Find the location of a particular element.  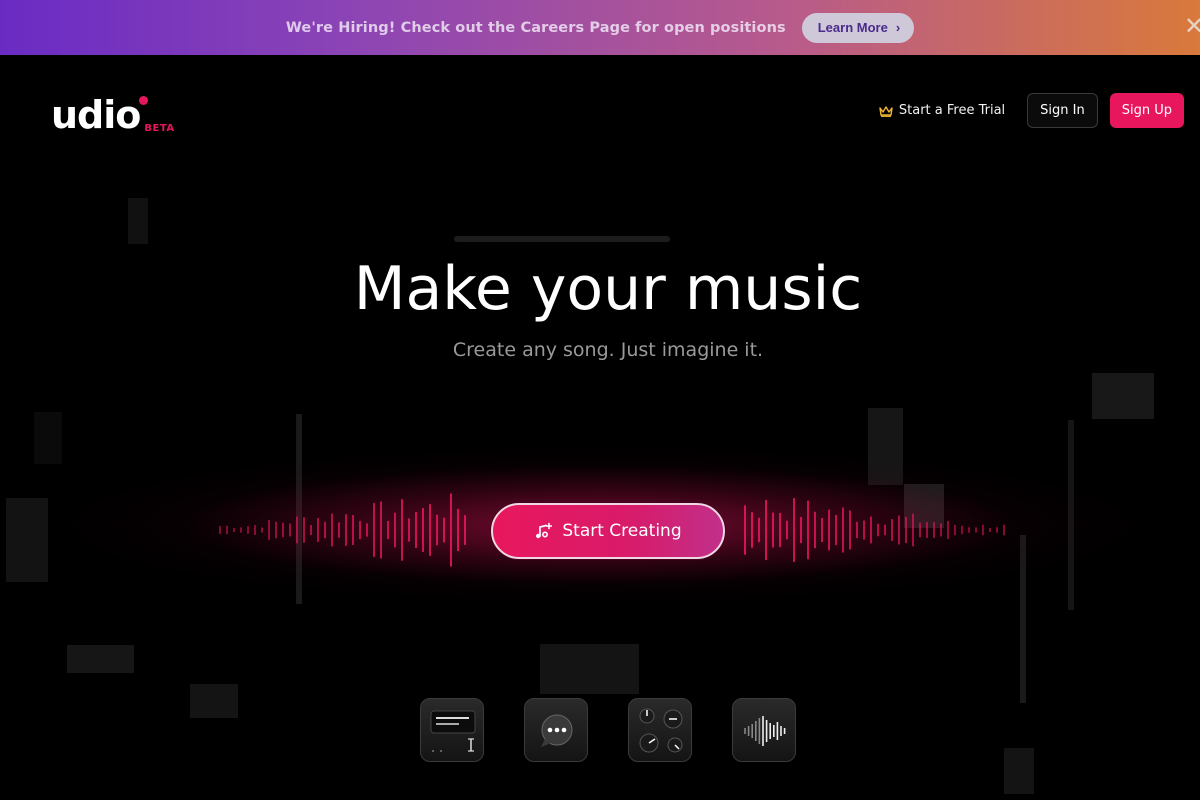

udio-logo: udio BETA is located at coordinates (113, 115).